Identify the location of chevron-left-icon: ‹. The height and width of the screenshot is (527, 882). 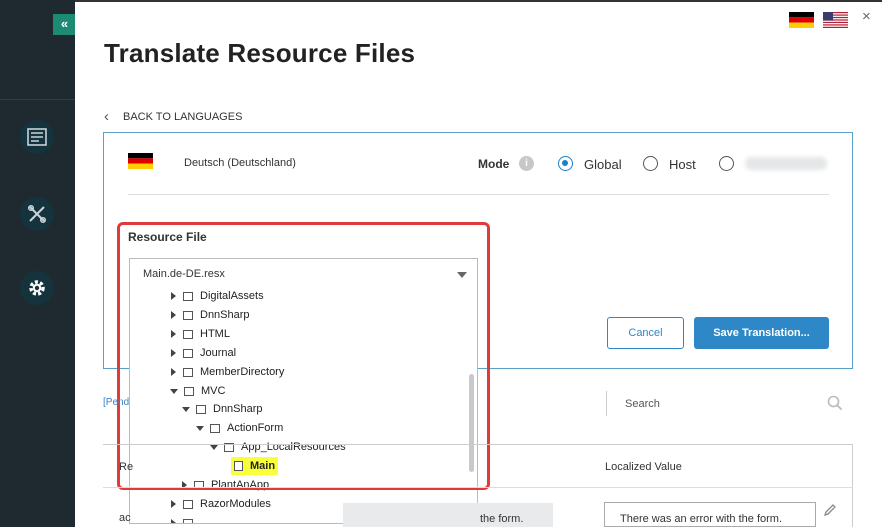
(106, 116).